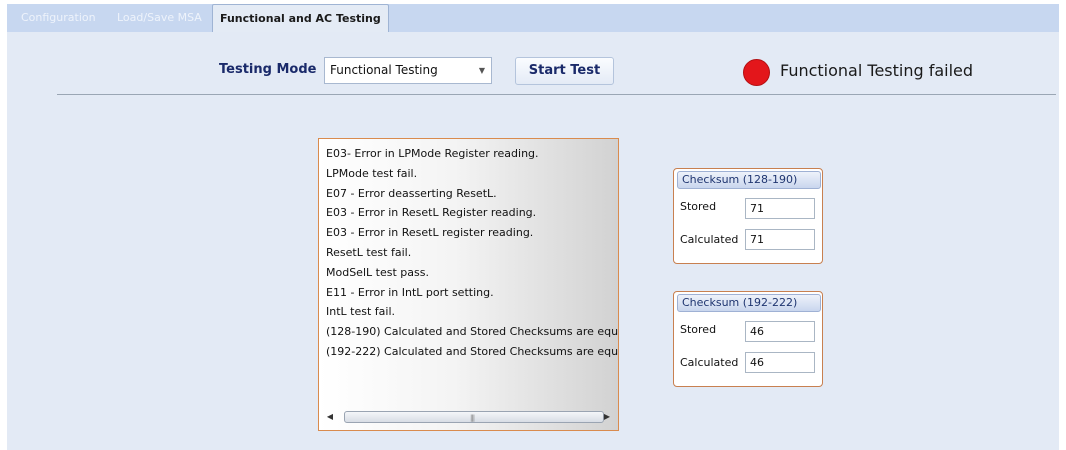 This screenshot has width=1066, height=450. Describe the element at coordinates (410, 292) in the screenshot. I see `log-line: E11 - Error in IntL port setting.` at that location.